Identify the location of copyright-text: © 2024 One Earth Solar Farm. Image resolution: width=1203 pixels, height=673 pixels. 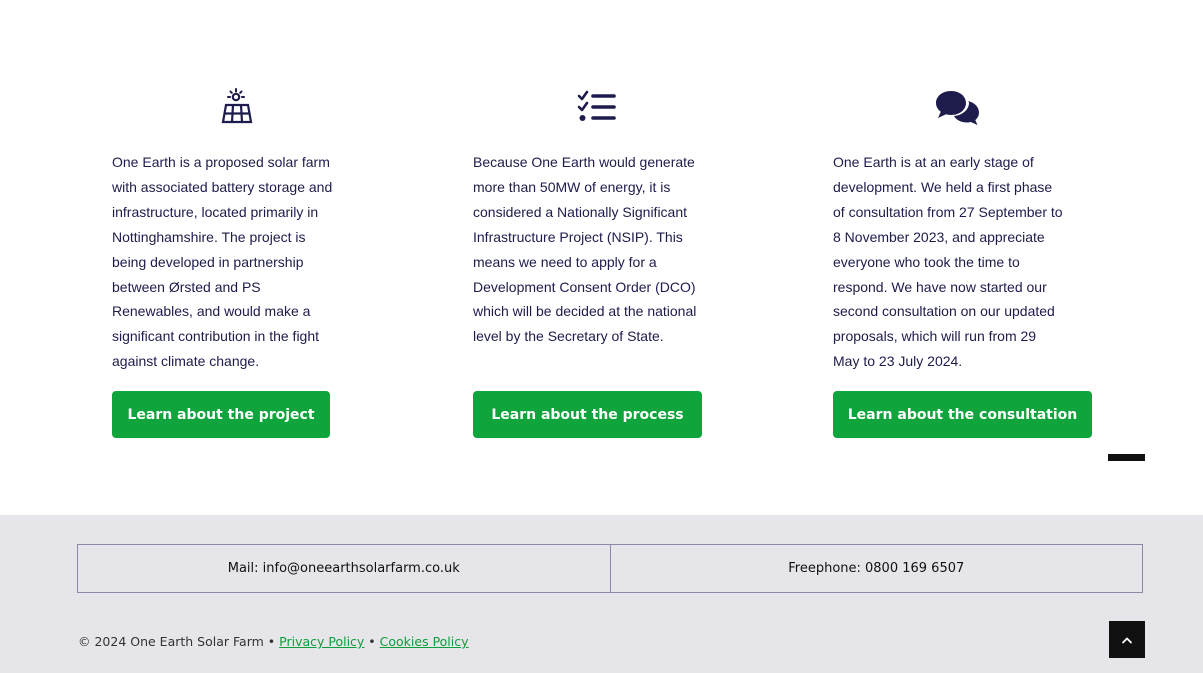
(171, 641).